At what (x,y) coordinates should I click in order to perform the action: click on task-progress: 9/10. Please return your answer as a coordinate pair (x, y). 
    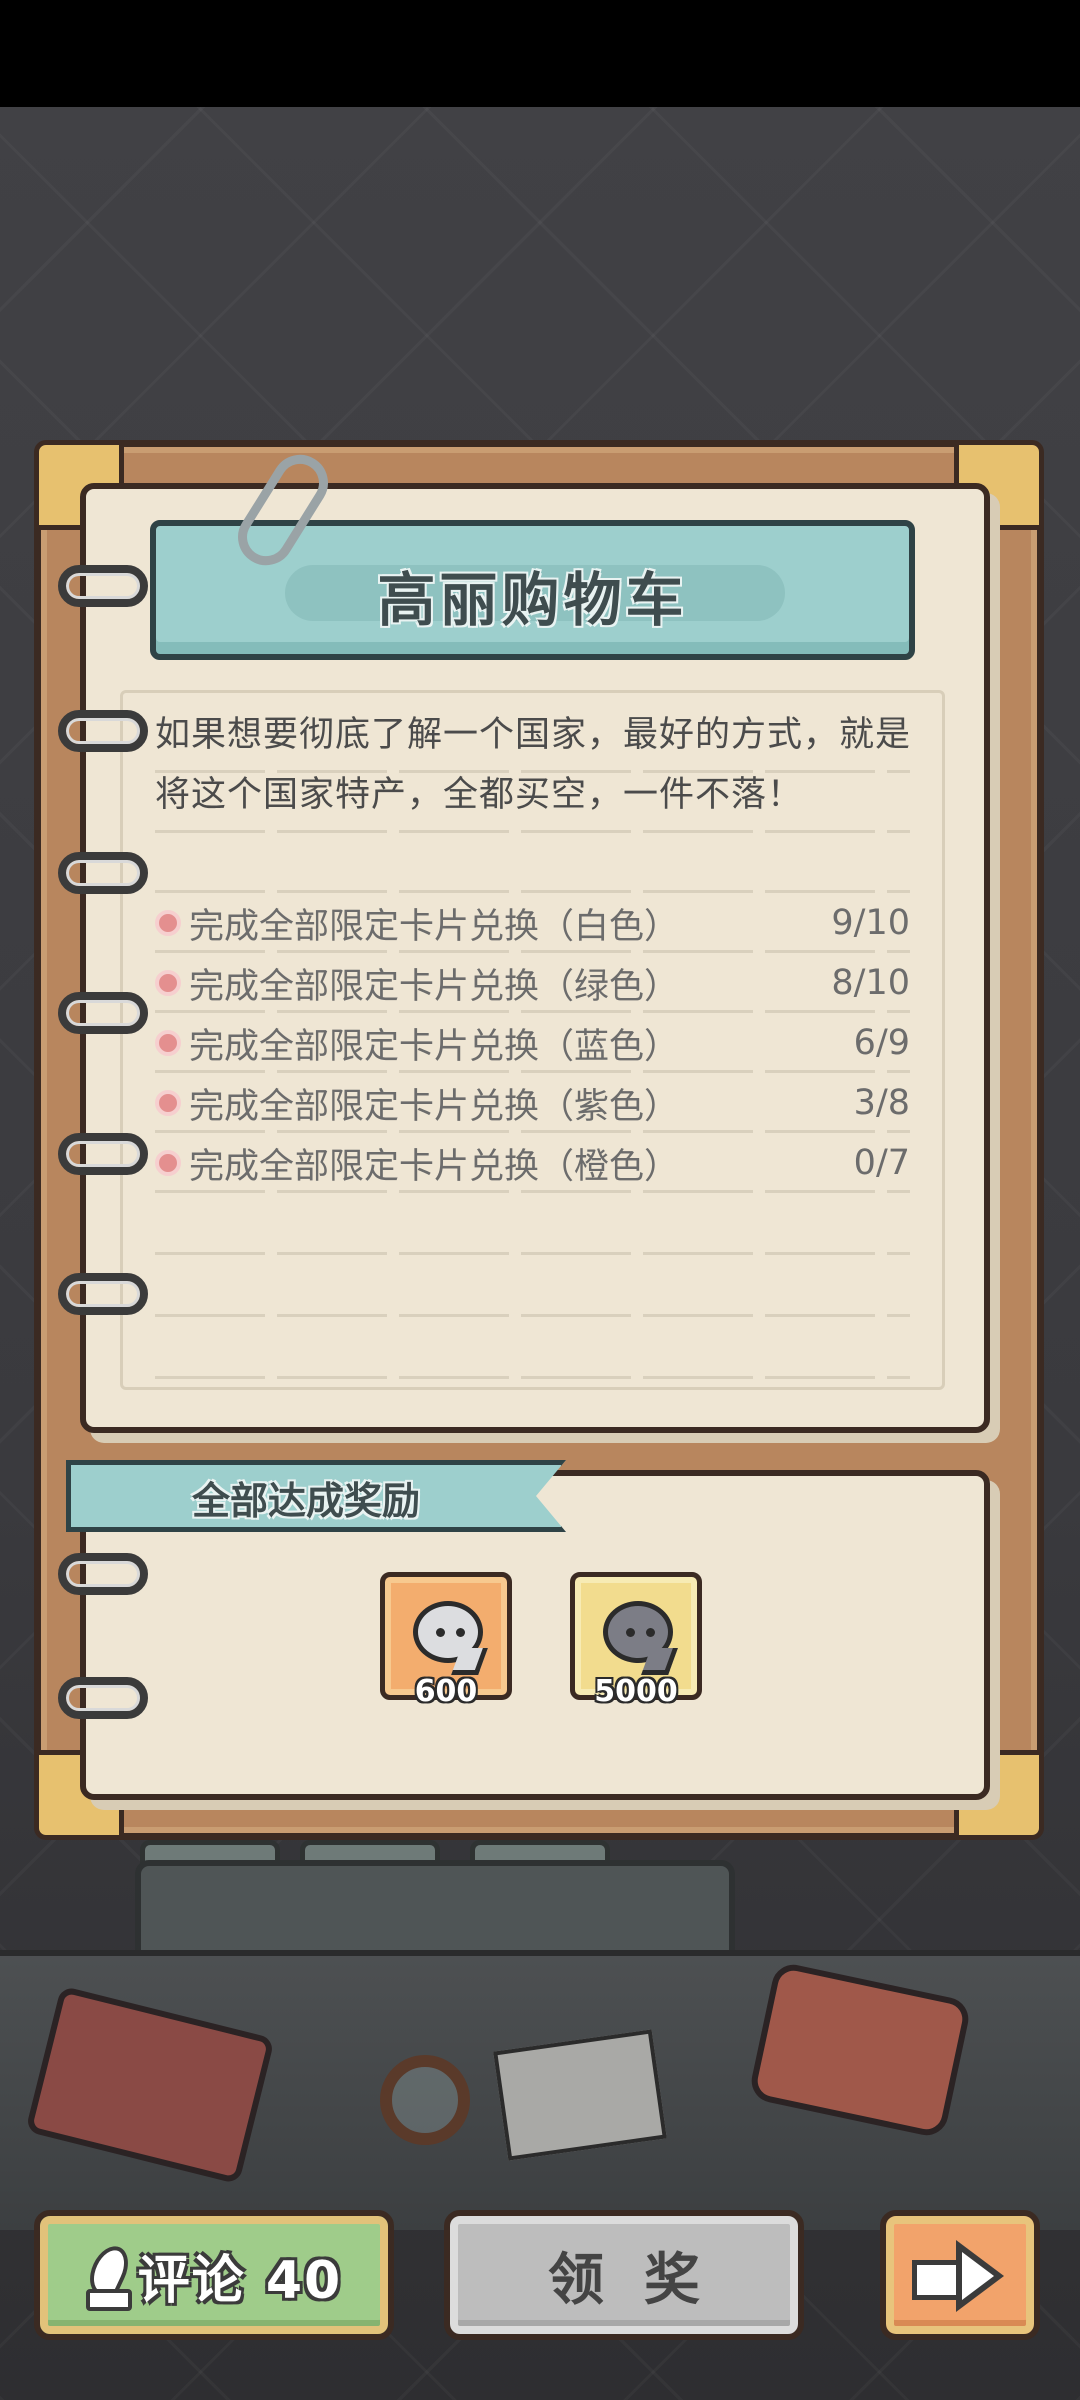
    Looking at the image, I should click on (870, 923).